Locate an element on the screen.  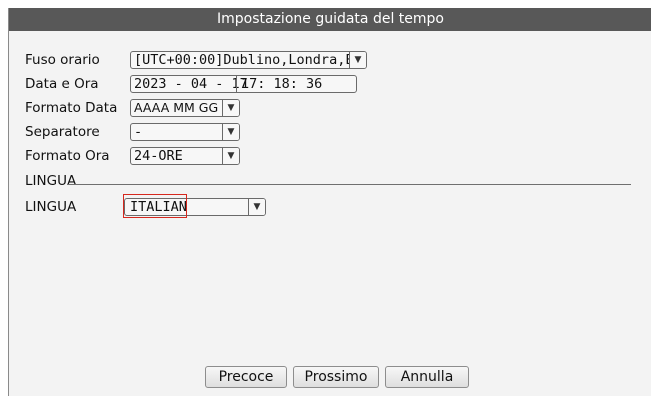
date-format-label: Formato Data is located at coordinates (71, 108).